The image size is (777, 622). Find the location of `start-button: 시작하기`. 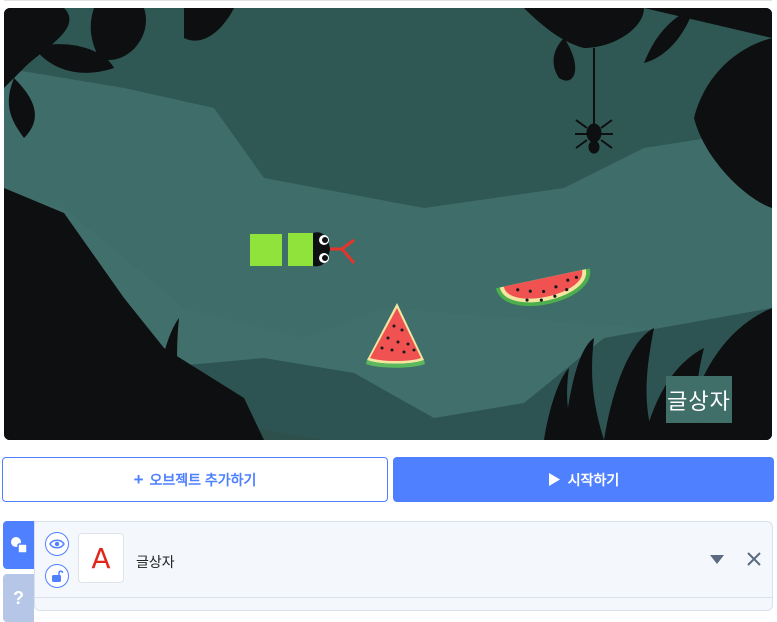

start-button: 시작하기 is located at coordinates (583, 479).